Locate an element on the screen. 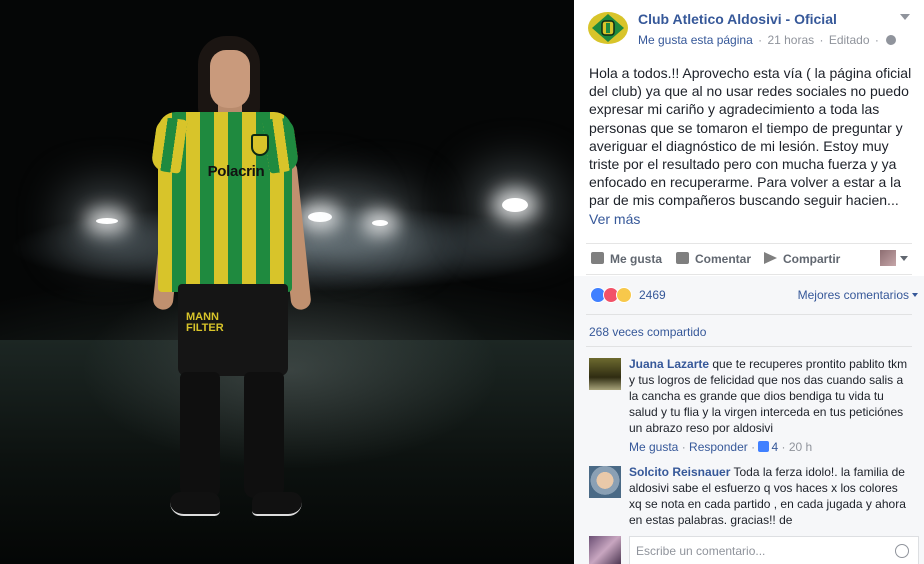 This screenshot has width=924, height=564. comment-composer is located at coordinates (754, 550).